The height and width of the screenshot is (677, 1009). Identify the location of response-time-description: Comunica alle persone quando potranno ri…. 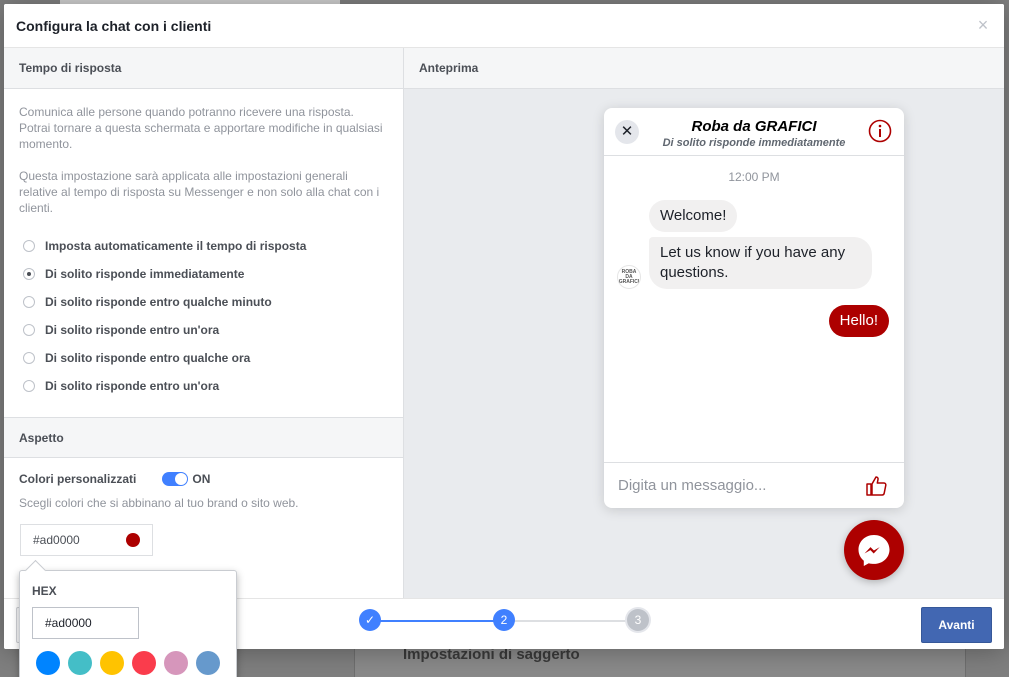
(201, 128).